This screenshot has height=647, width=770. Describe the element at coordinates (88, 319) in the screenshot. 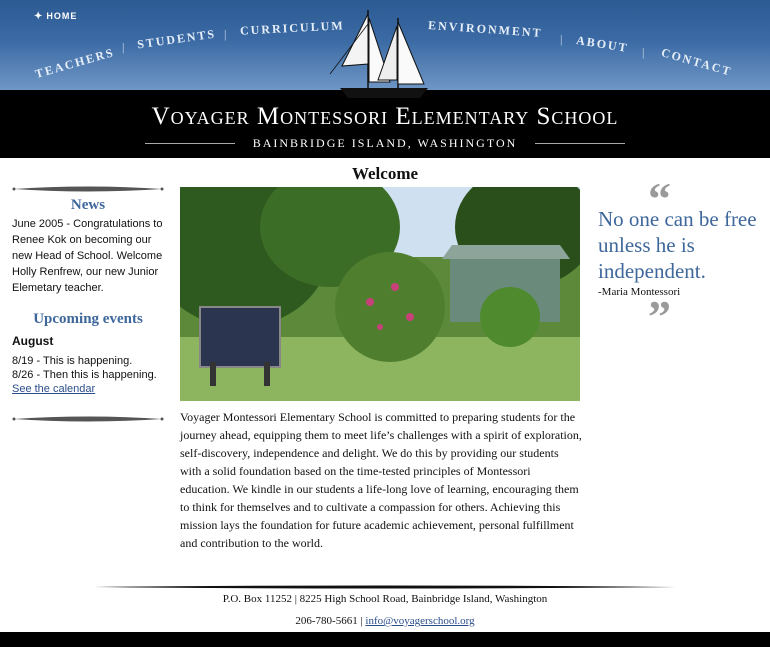

I see `events-heading: Upcoming events` at that location.